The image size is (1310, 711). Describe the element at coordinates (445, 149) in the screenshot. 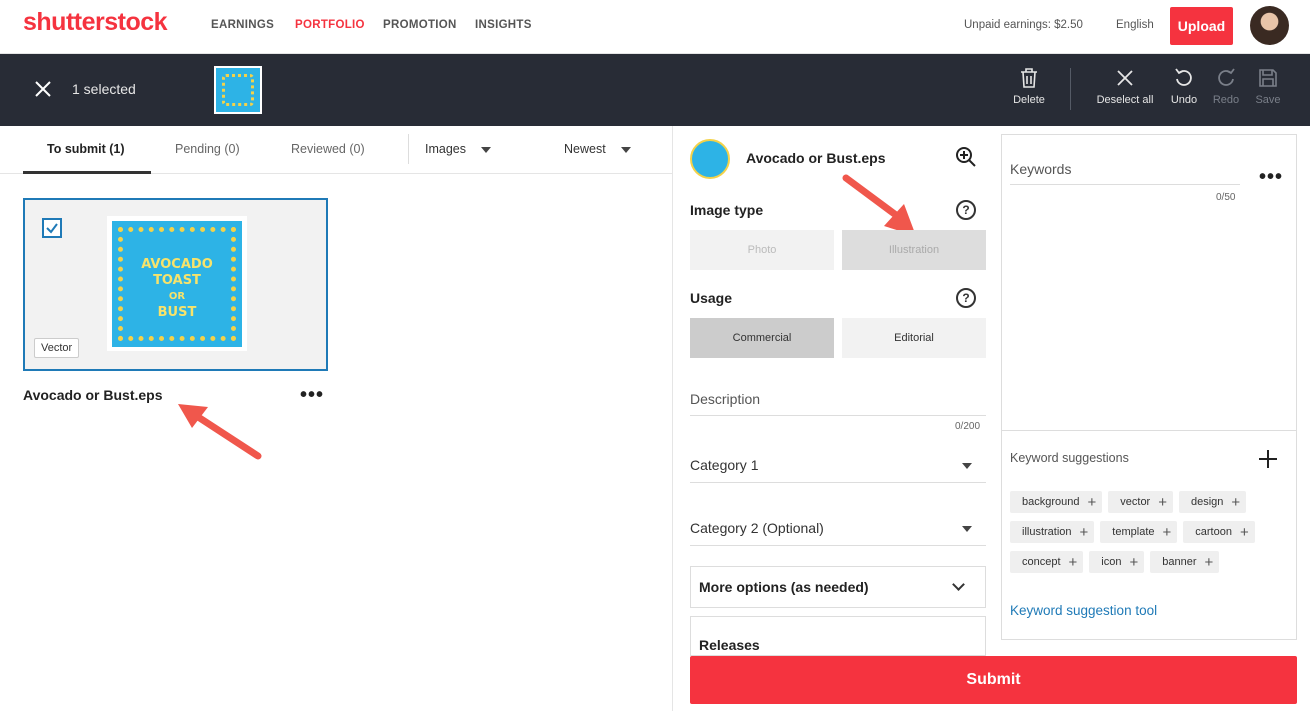

I see `media-type-value: Images` at that location.